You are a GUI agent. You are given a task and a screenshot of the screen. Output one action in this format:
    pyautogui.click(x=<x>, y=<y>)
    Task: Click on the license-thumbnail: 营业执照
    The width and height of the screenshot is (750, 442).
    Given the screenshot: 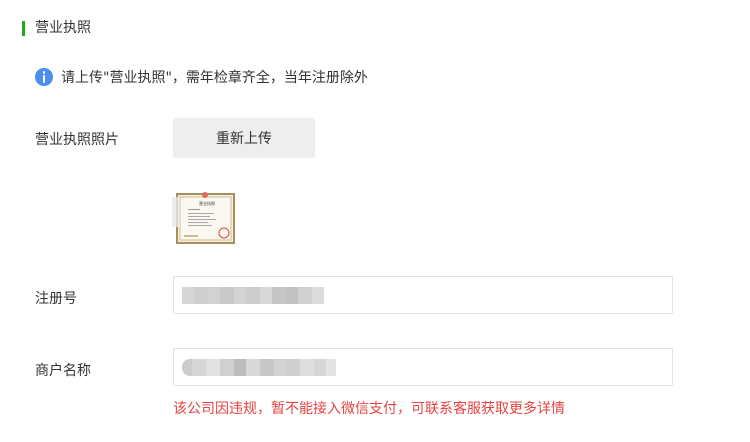 What is the action you would take?
    pyautogui.click(x=205, y=218)
    